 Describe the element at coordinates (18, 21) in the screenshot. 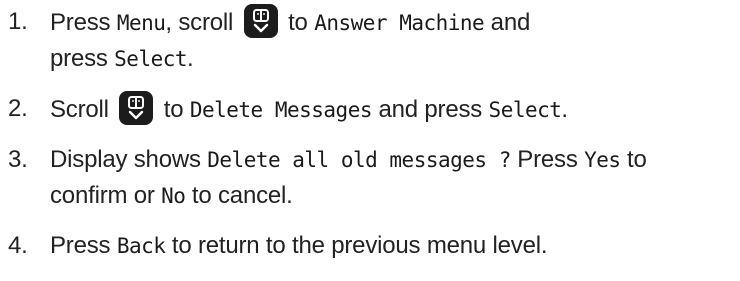

I see `step-number: 1.` at that location.